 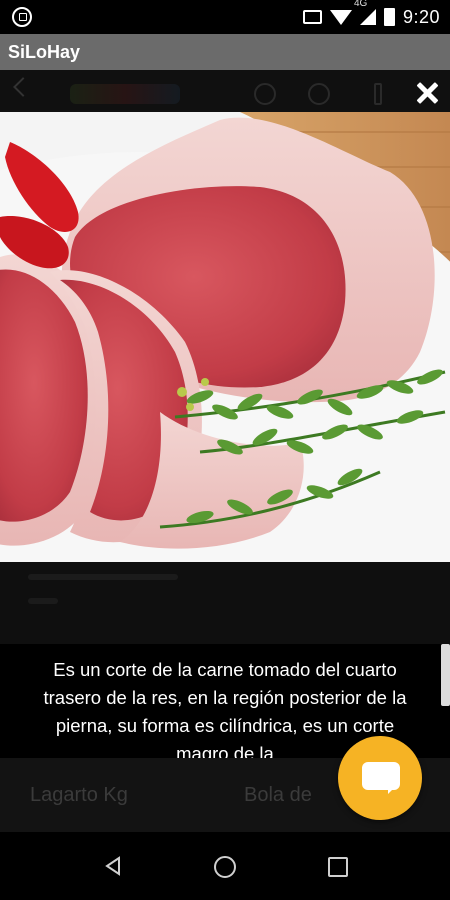 What do you see at coordinates (125, 94) in the screenshot?
I see `logo` at bounding box center [125, 94].